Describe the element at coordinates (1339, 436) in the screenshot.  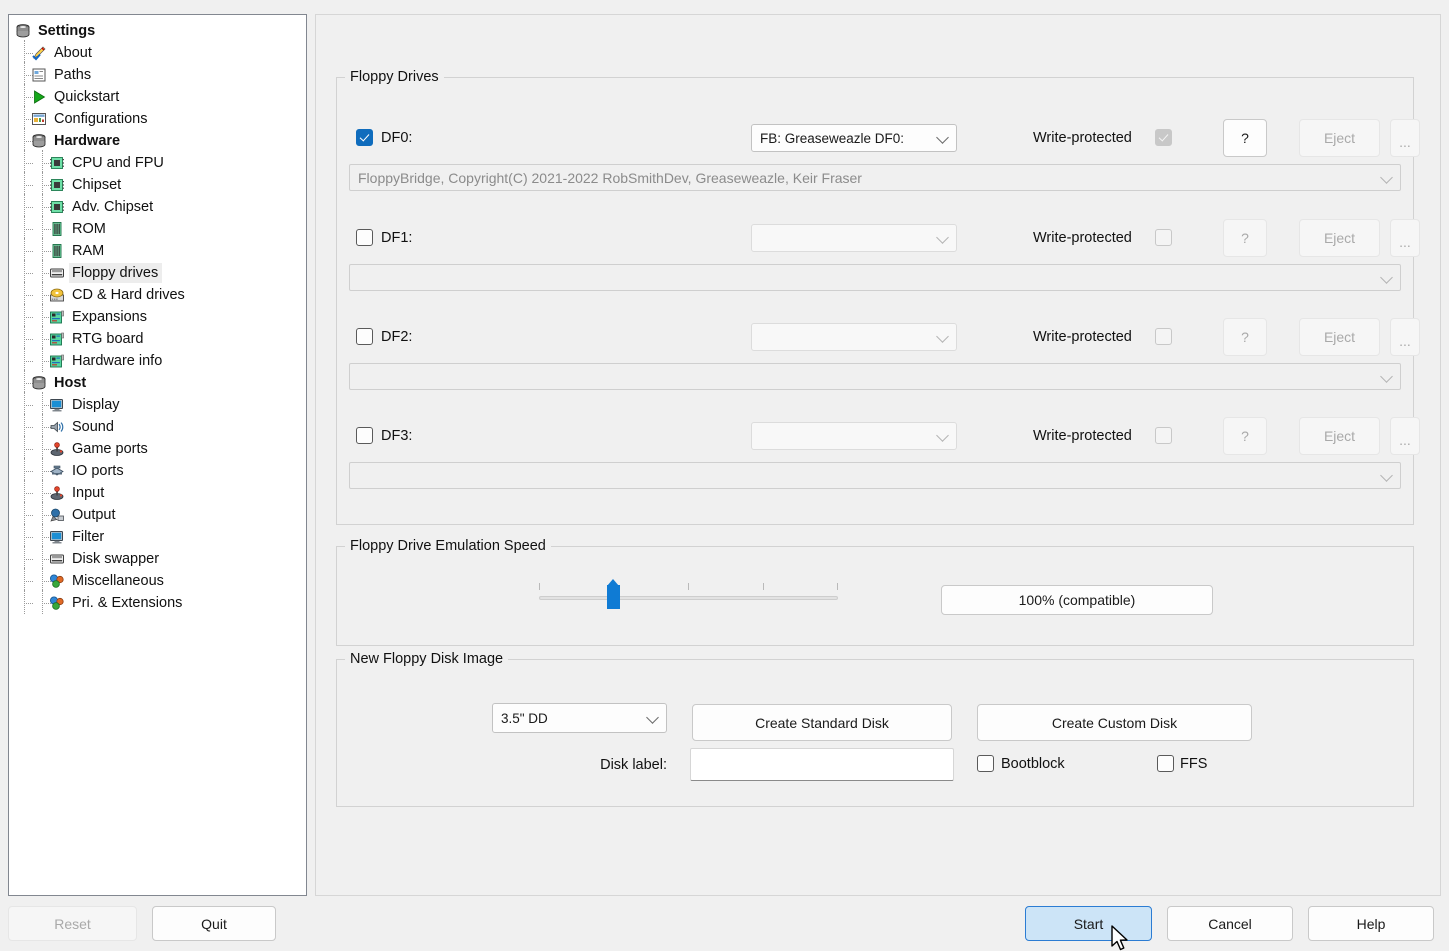
I see `drive-3-eject-button: Eject` at that location.